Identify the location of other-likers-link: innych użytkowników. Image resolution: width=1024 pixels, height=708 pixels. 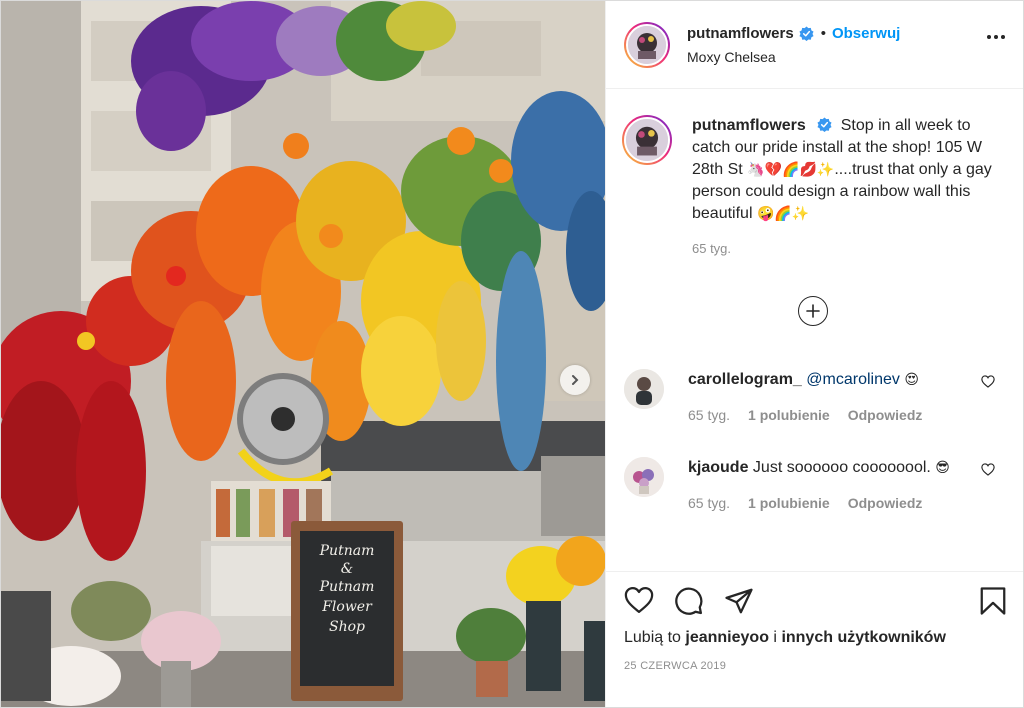
(863, 637).